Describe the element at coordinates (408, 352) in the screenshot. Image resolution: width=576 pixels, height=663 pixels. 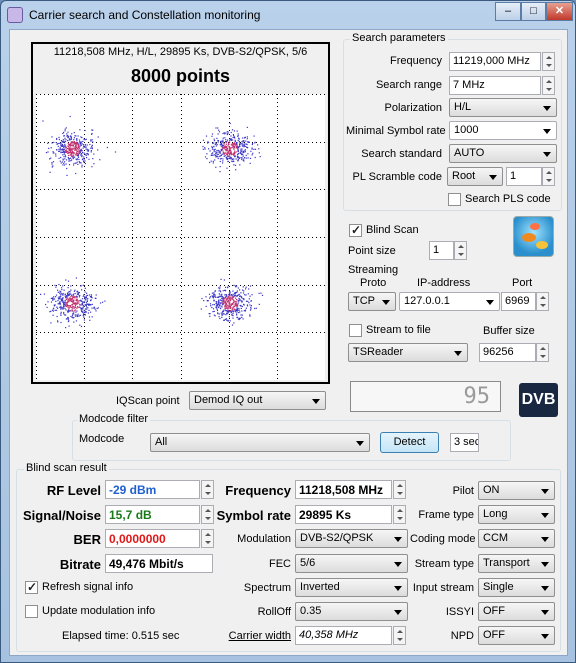
I see `stream-target-select: TSReader` at that location.